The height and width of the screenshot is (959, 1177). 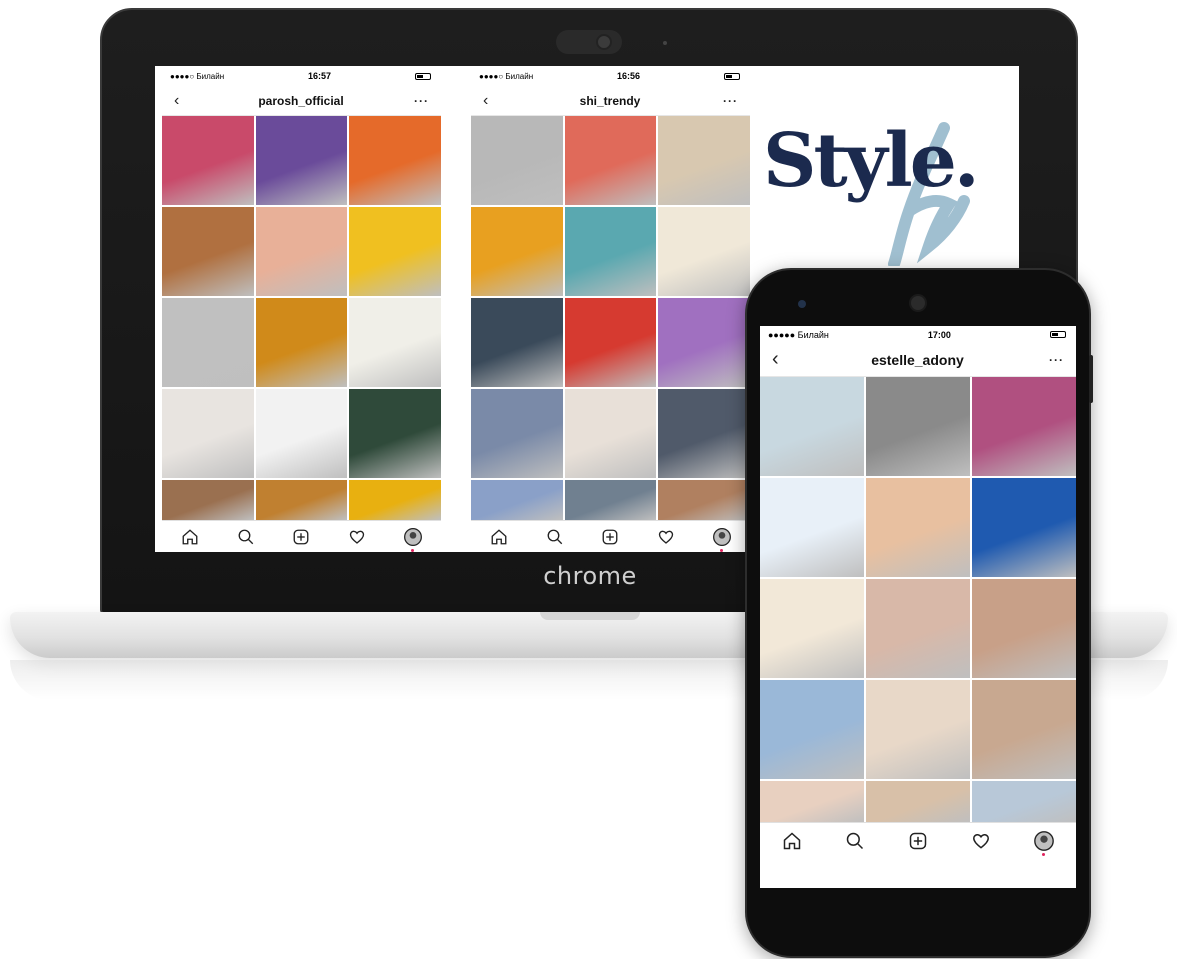 What do you see at coordinates (665, 43) in the screenshot?
I see `camera-indicator` at bounding box center [665, 43].